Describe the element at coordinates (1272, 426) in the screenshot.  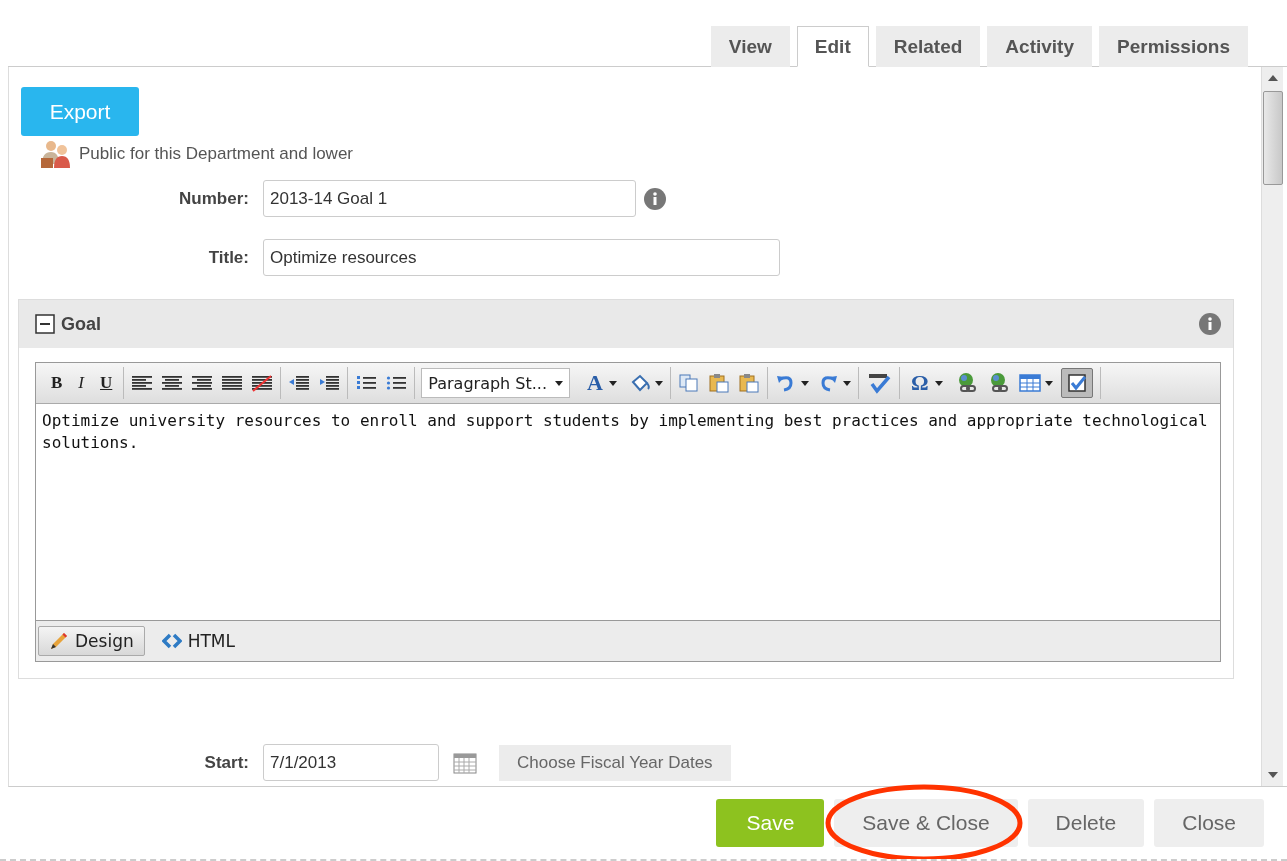
I see `scrollbar` at that location.